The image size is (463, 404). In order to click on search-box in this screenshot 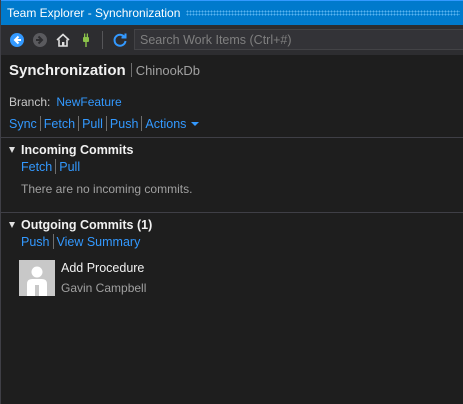, I will do `click(298, 39)`.